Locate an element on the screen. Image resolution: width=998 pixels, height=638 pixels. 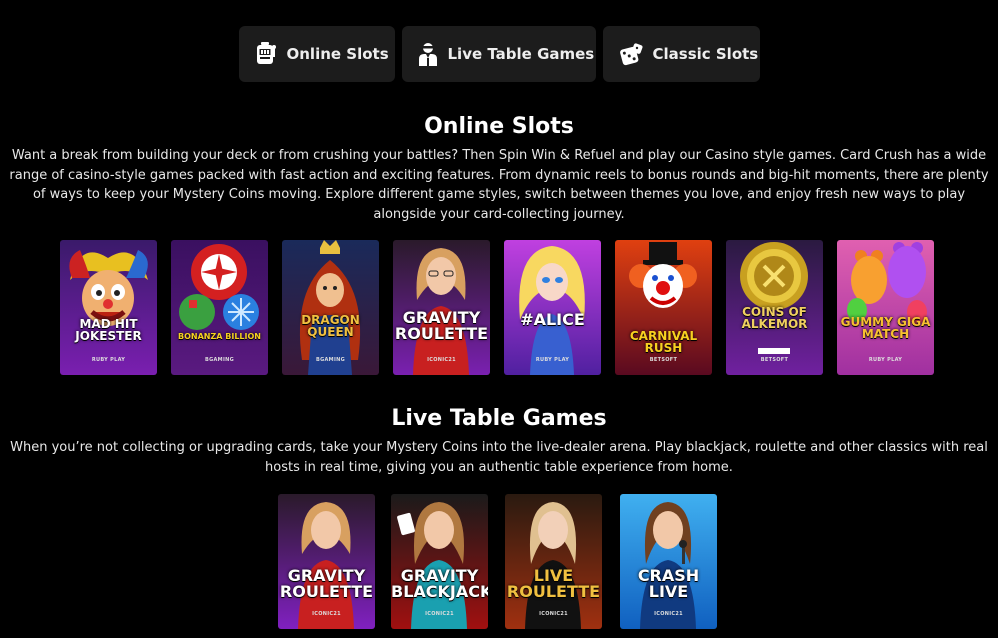
game-card: LIVE ROULETTE ICONIC21 is located at coordinates (553, 561).